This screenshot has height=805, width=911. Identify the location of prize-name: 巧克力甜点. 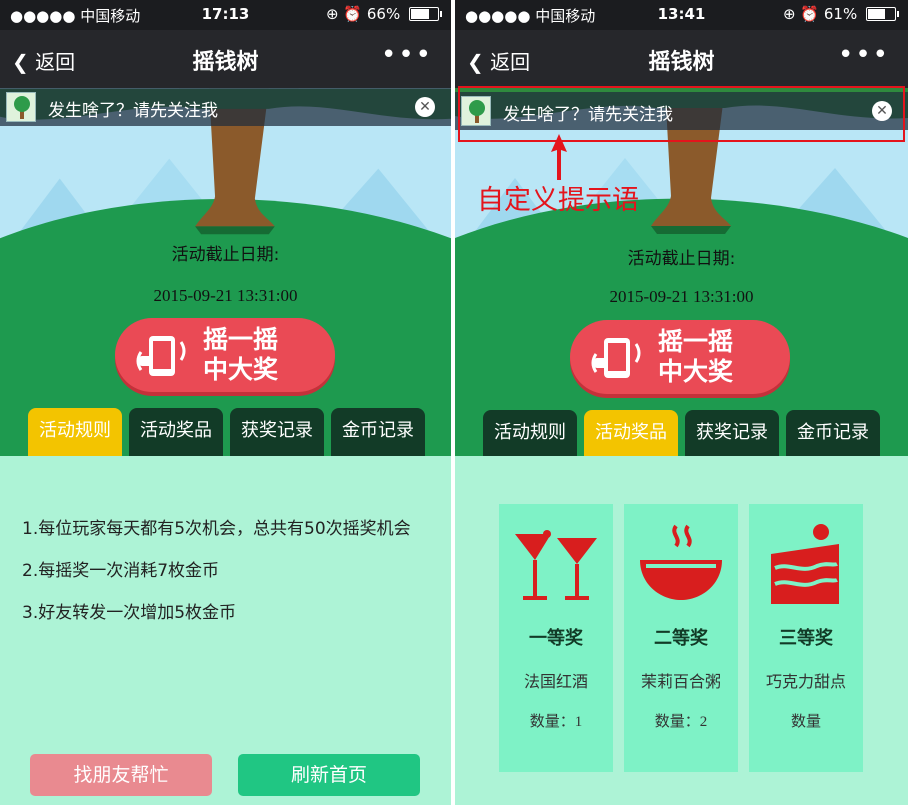
(805, 682).